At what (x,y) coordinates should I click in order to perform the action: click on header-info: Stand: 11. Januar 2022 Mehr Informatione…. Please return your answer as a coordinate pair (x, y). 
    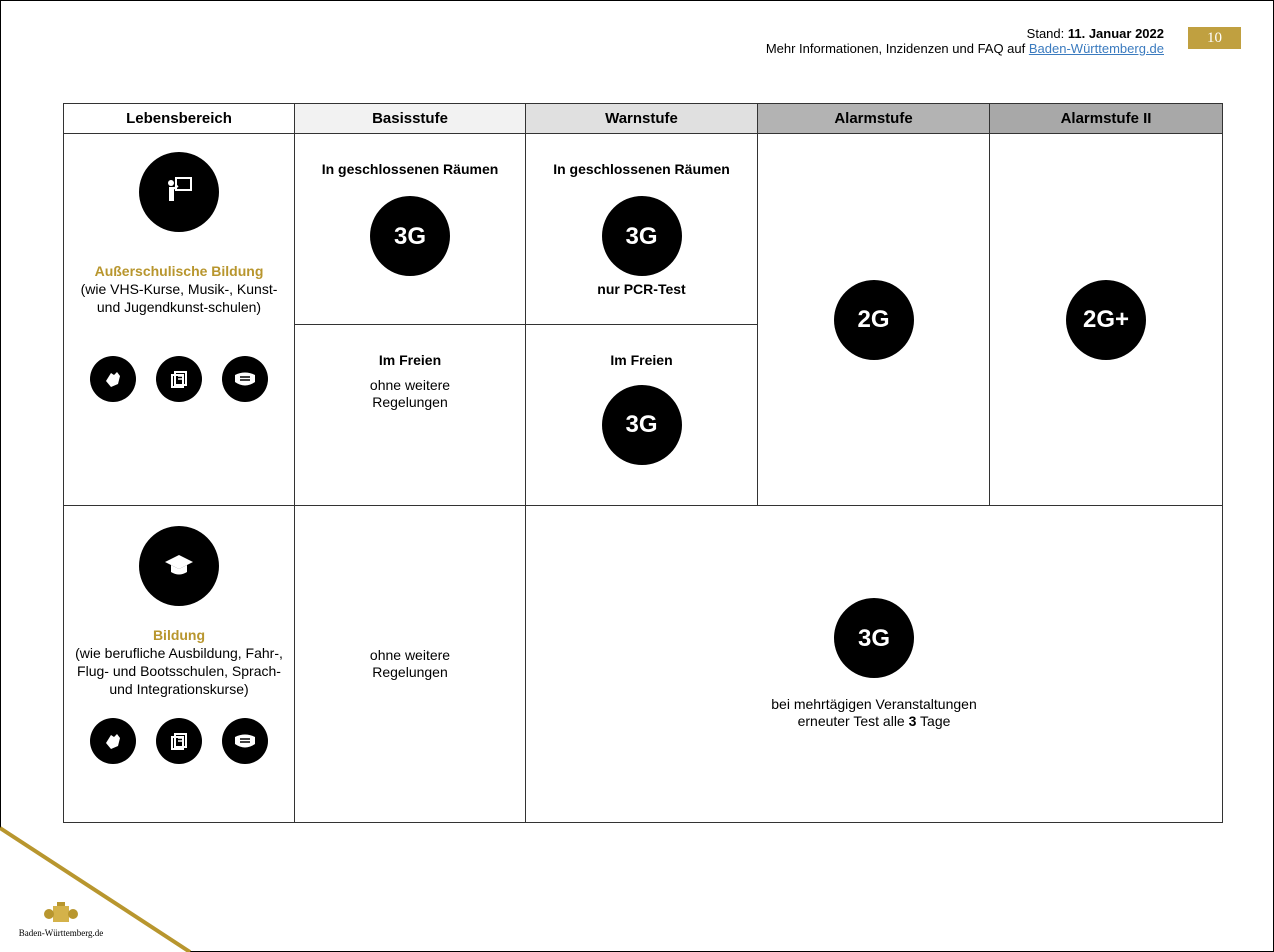
    Looking at the image, I should click on (965, 41).